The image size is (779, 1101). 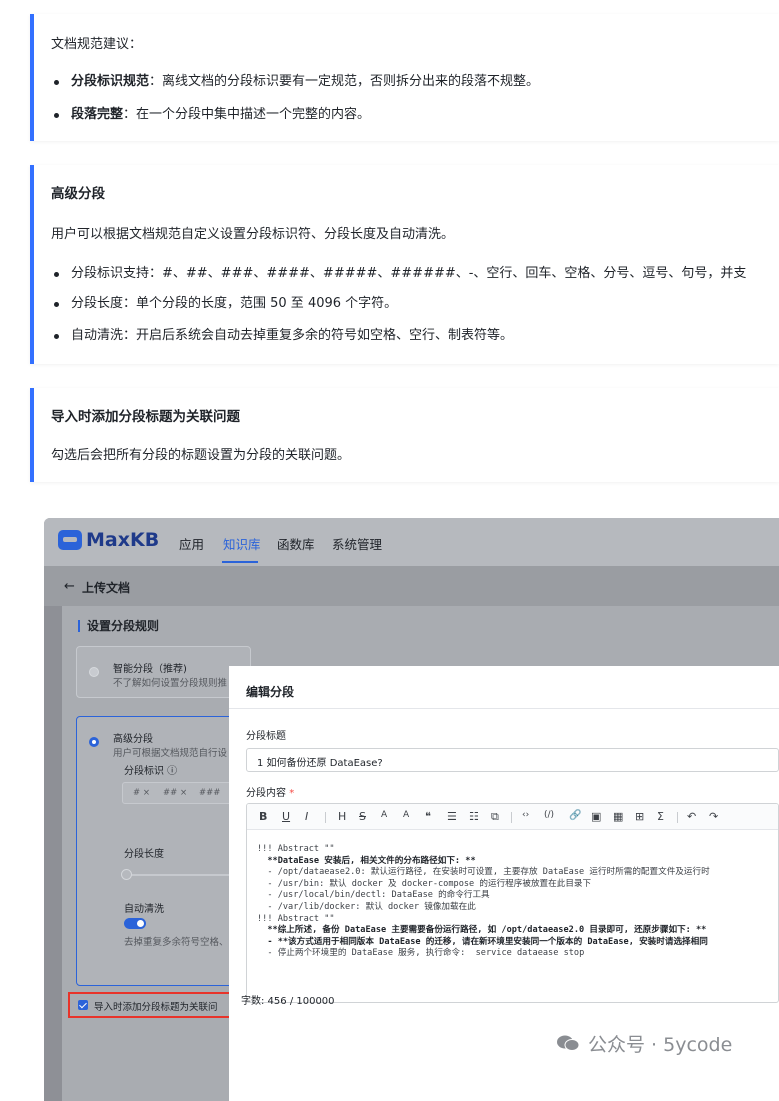 I want to click on radio-off, so click(x=94, y=672).